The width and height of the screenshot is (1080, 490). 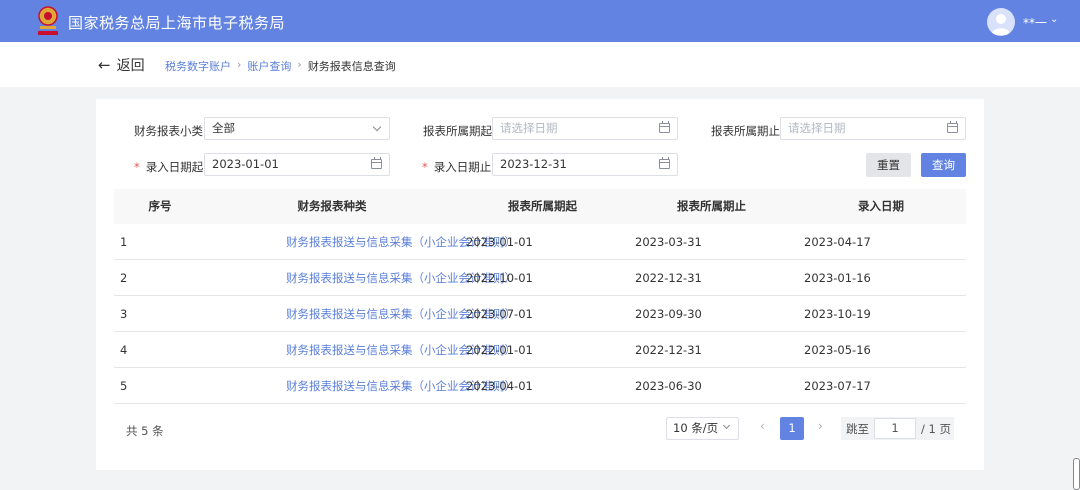 What do you see at coordinates (124, 314) in the screenshot?
I see `cell-index: 3` at bounding box center [124, 314].